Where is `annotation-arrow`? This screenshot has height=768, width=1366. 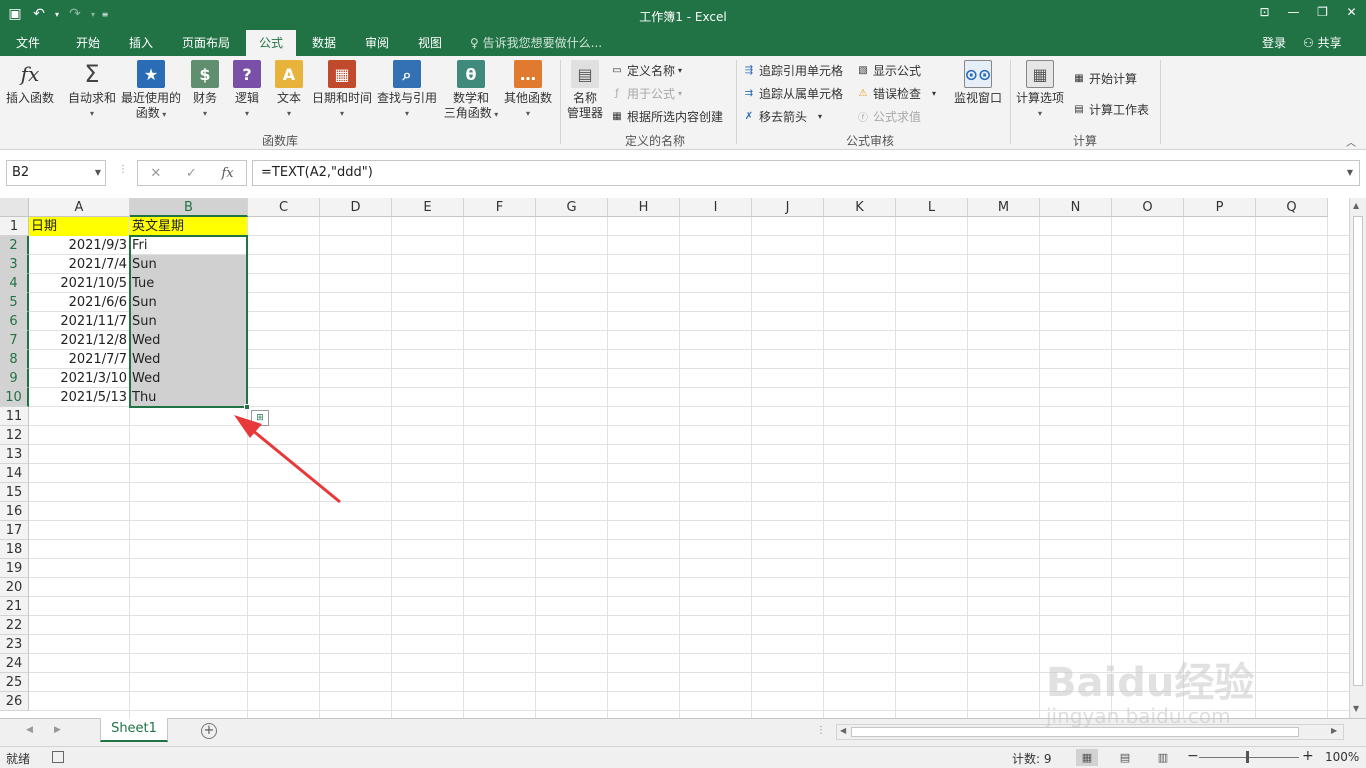
annotation-arrow is located at coordinates (287, 459).